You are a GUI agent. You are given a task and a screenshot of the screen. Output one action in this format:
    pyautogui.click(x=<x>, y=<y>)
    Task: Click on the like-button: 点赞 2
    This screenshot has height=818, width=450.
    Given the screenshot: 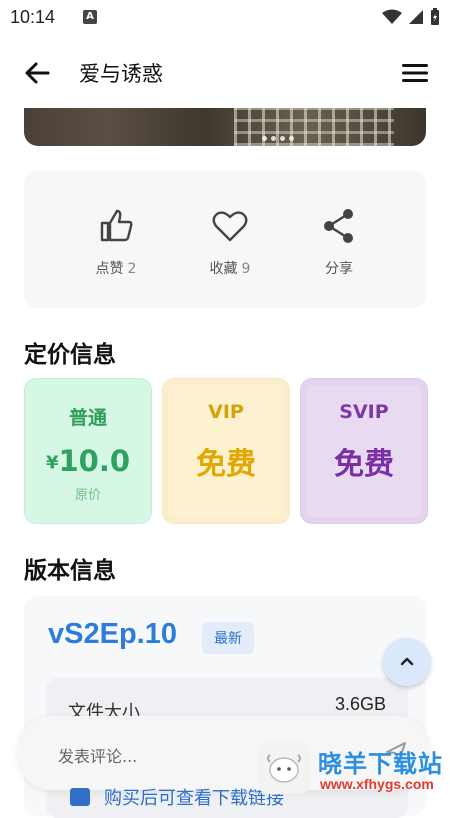 What is the action you would take?
    pyautogui.click(x=116, y=242)
    